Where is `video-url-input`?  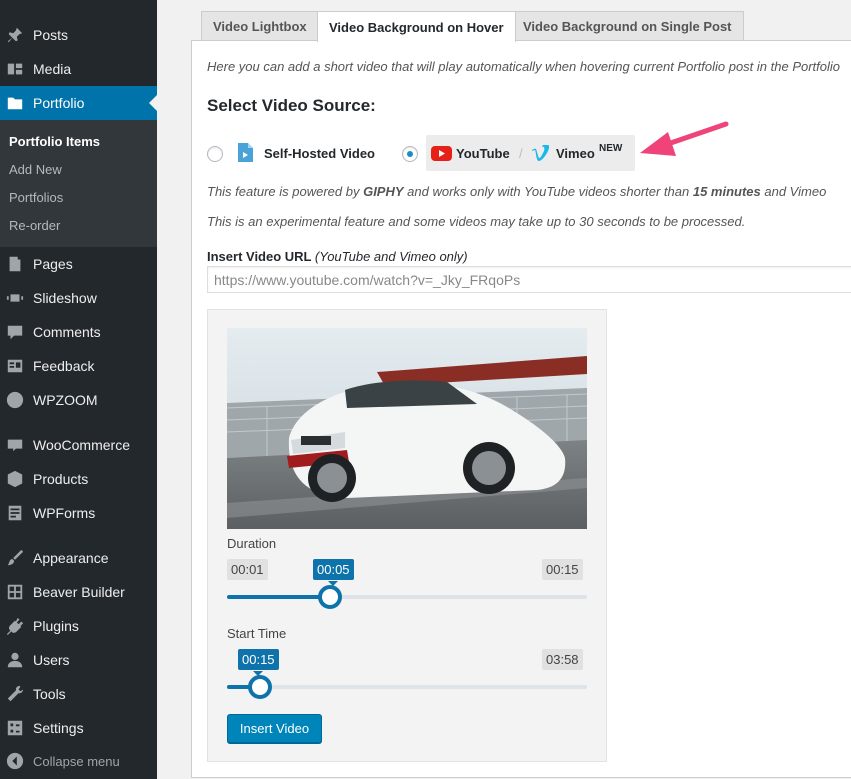 video-url-input is located at coordinates (529, 279).